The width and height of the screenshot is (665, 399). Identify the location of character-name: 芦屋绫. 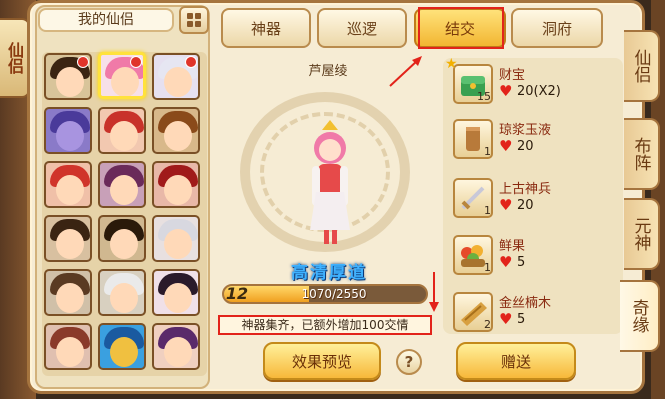
(328, 71).